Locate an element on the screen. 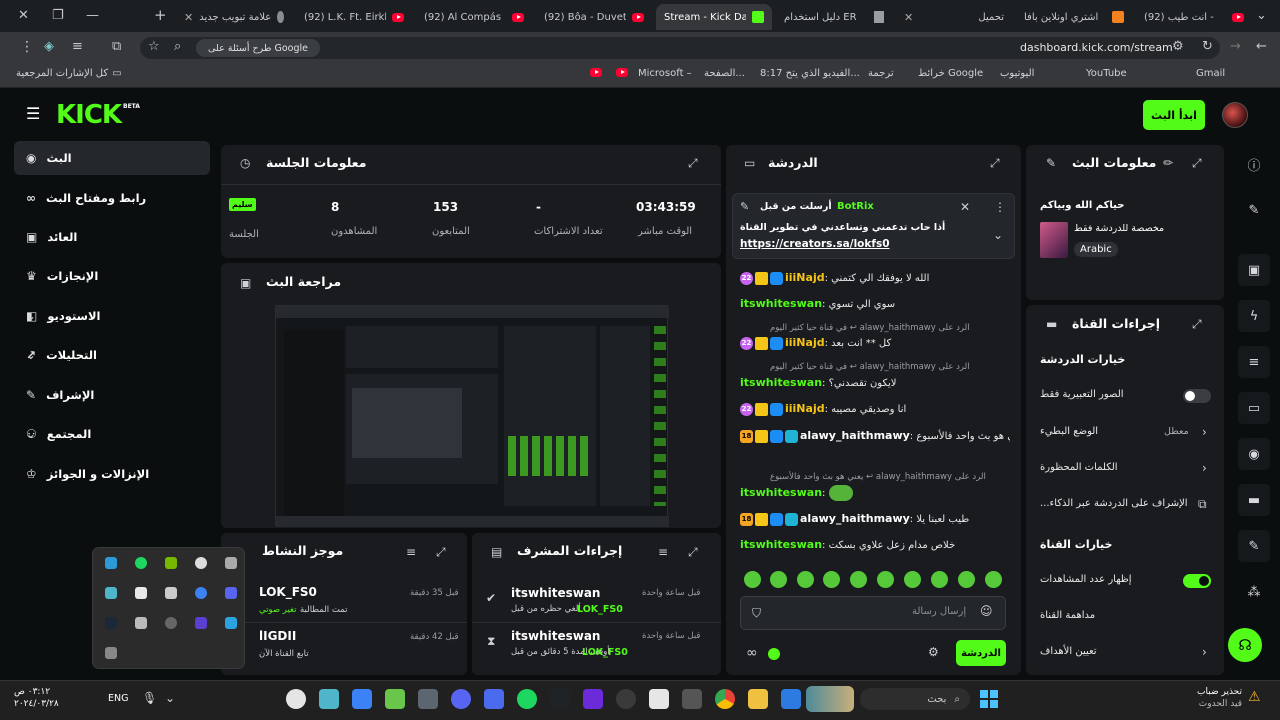 This screenshot has width=1280, height=720. bookmark-youtube: YouTube is located at coordinates (1106, 73).